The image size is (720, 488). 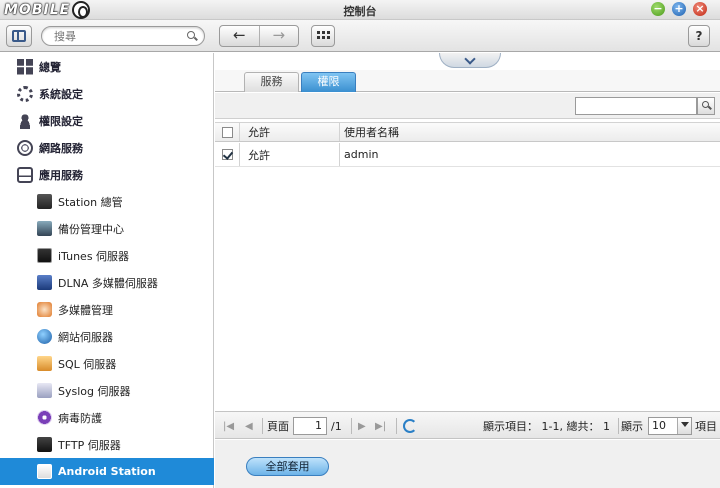 What do you see at coordinates (107, 417) in the screenshot?
I see `sidebar-item-antivirus: 病毒防護` at bounding box center [107, 417].